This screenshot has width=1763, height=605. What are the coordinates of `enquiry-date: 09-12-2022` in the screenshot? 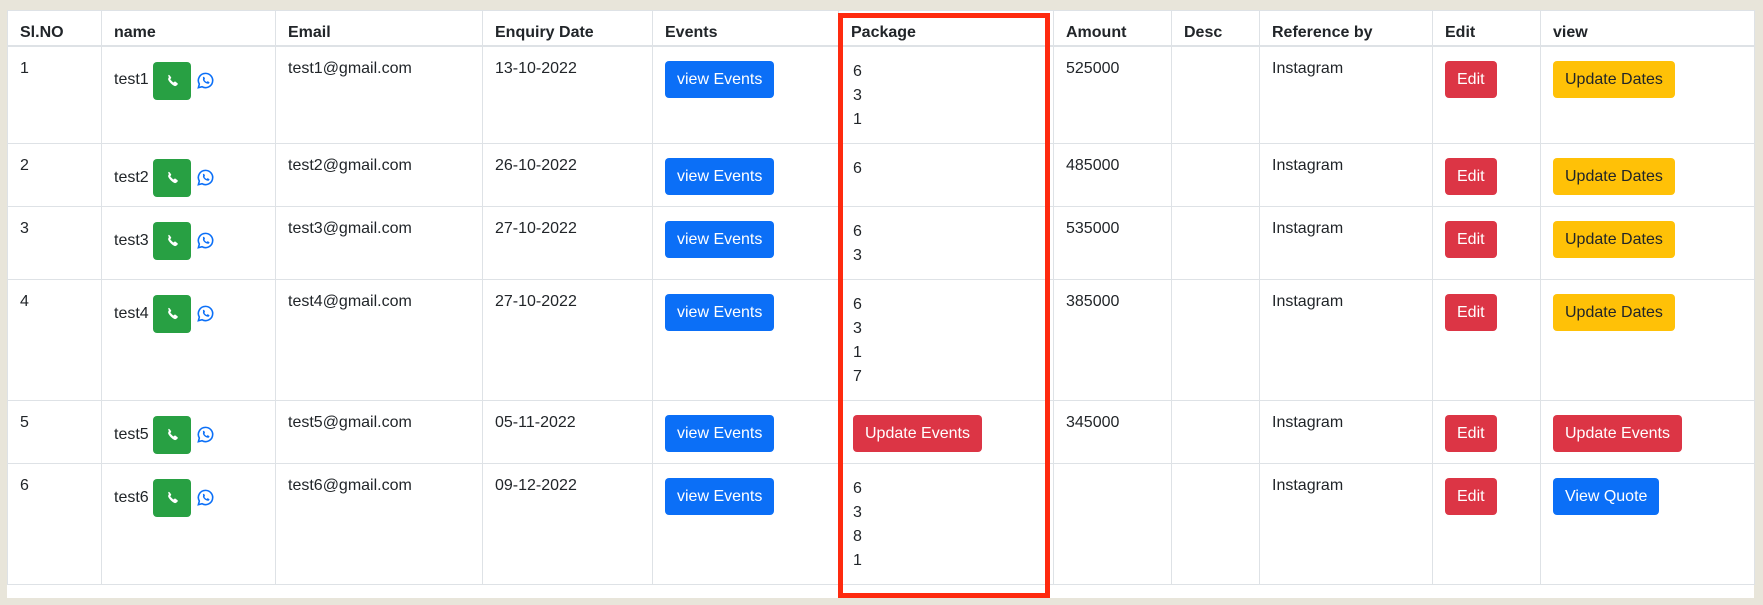 It's located at (536, 485).